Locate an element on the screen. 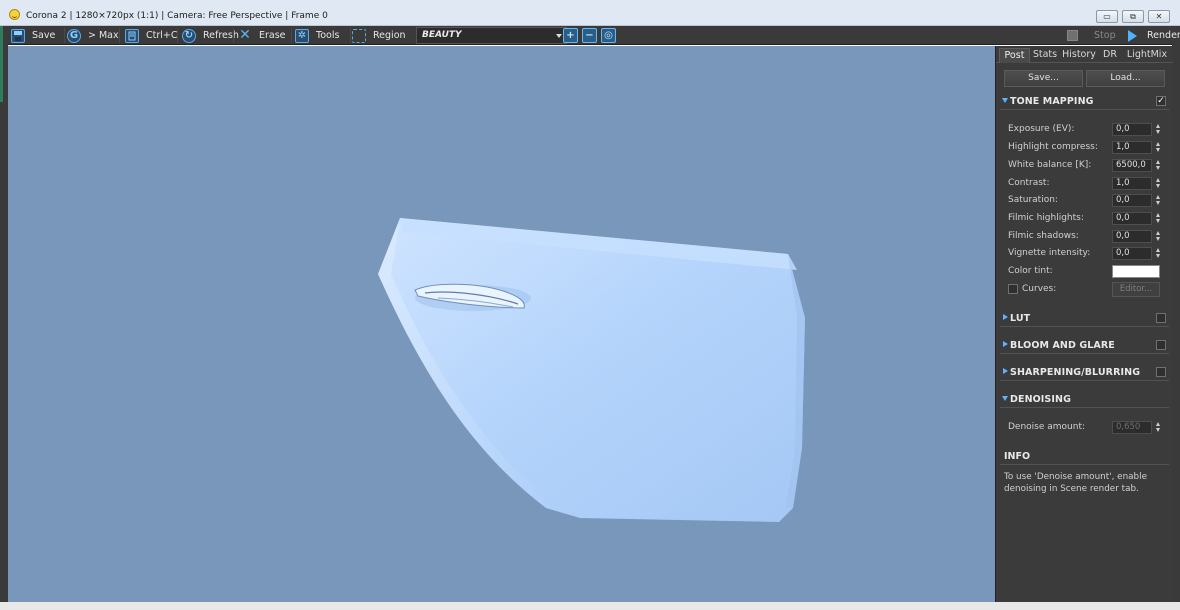  zoom-fit-button: ◎ is located at coordinates (608, 35).